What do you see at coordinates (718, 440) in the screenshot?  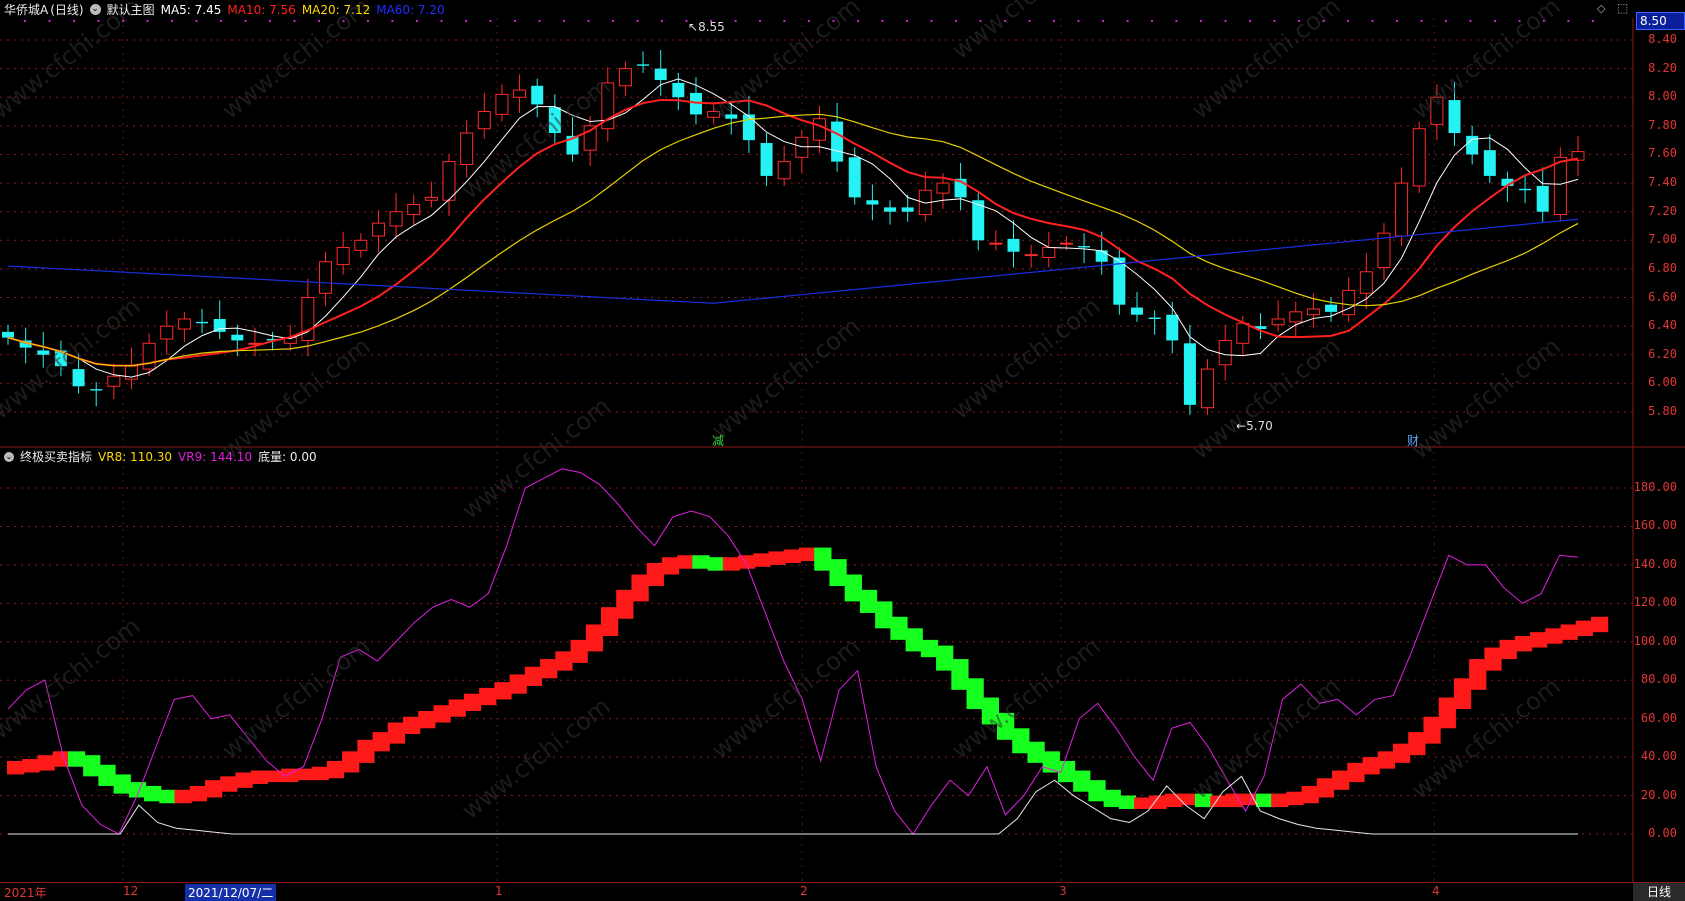 I see `event-mark-reduce: 减` at bounding box center [718, 440].